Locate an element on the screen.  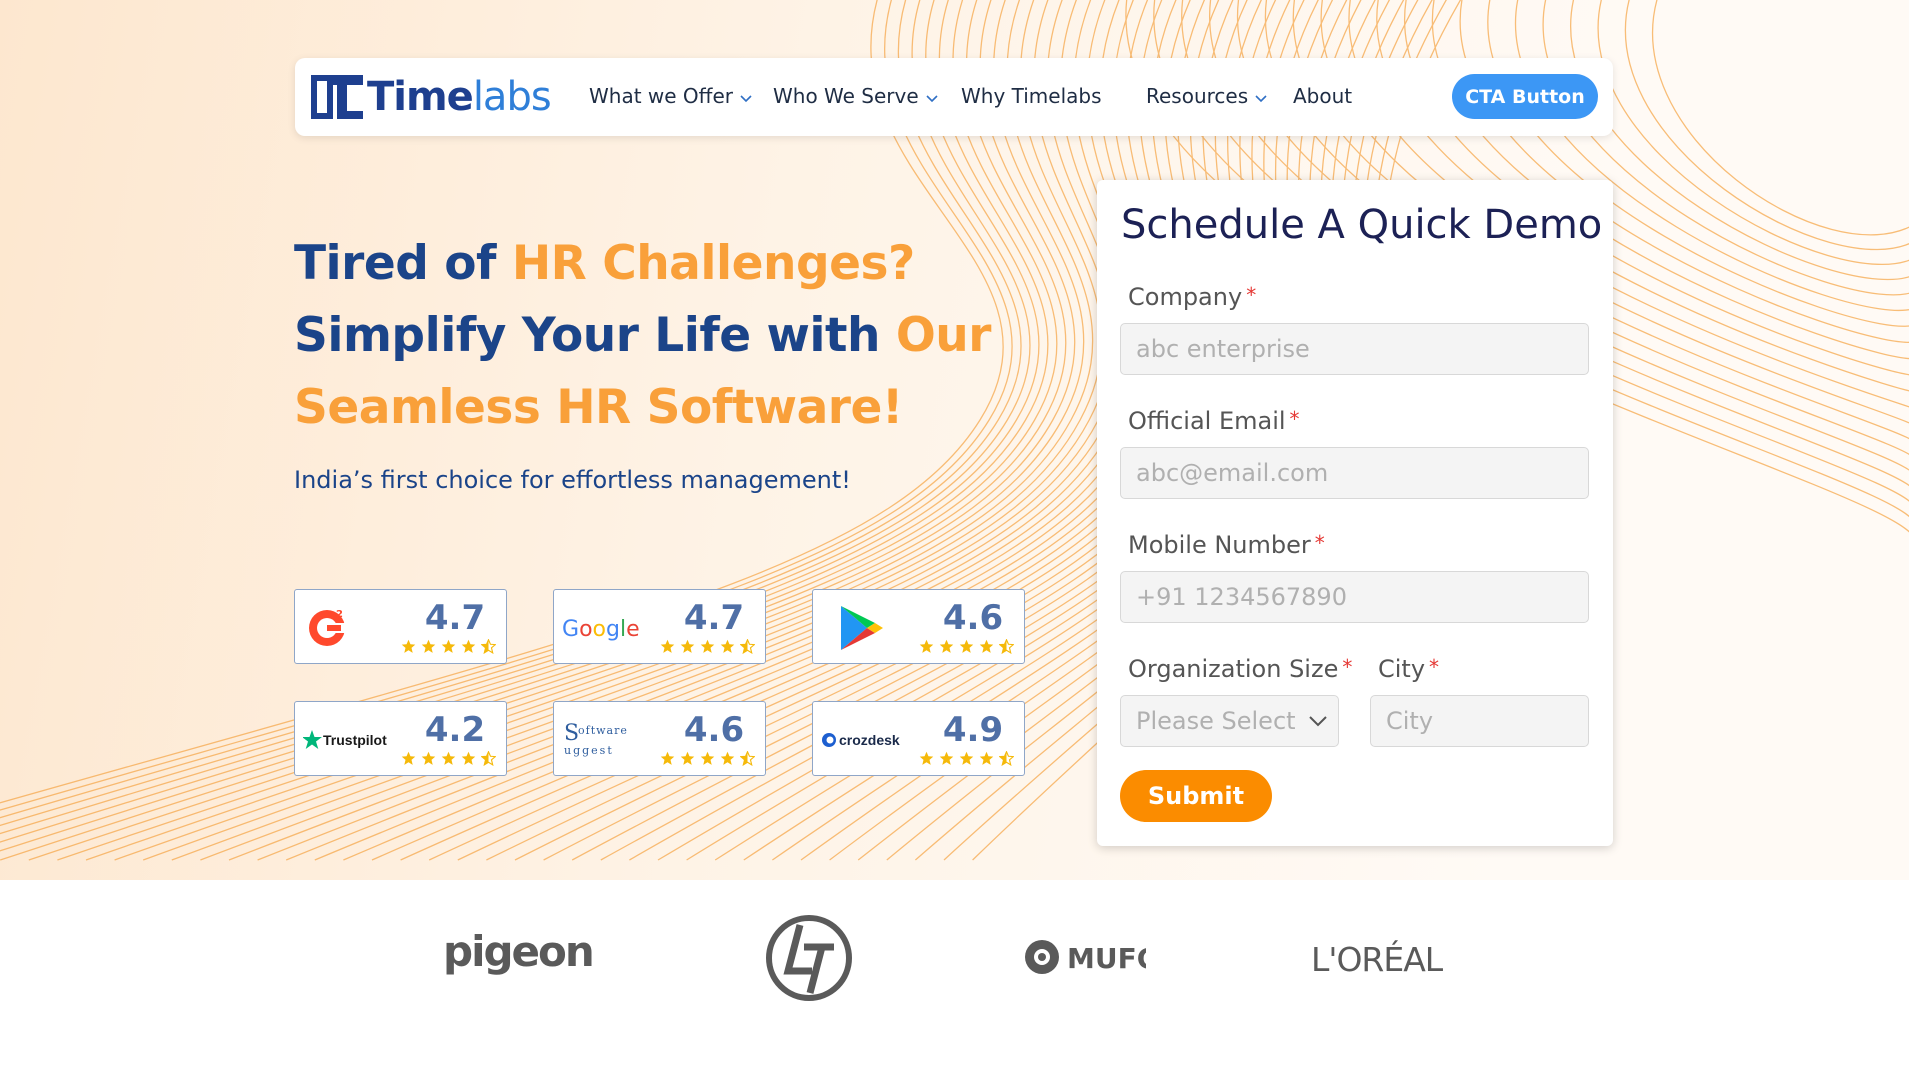
svg-text: Google is located at coordinates (601, 629).